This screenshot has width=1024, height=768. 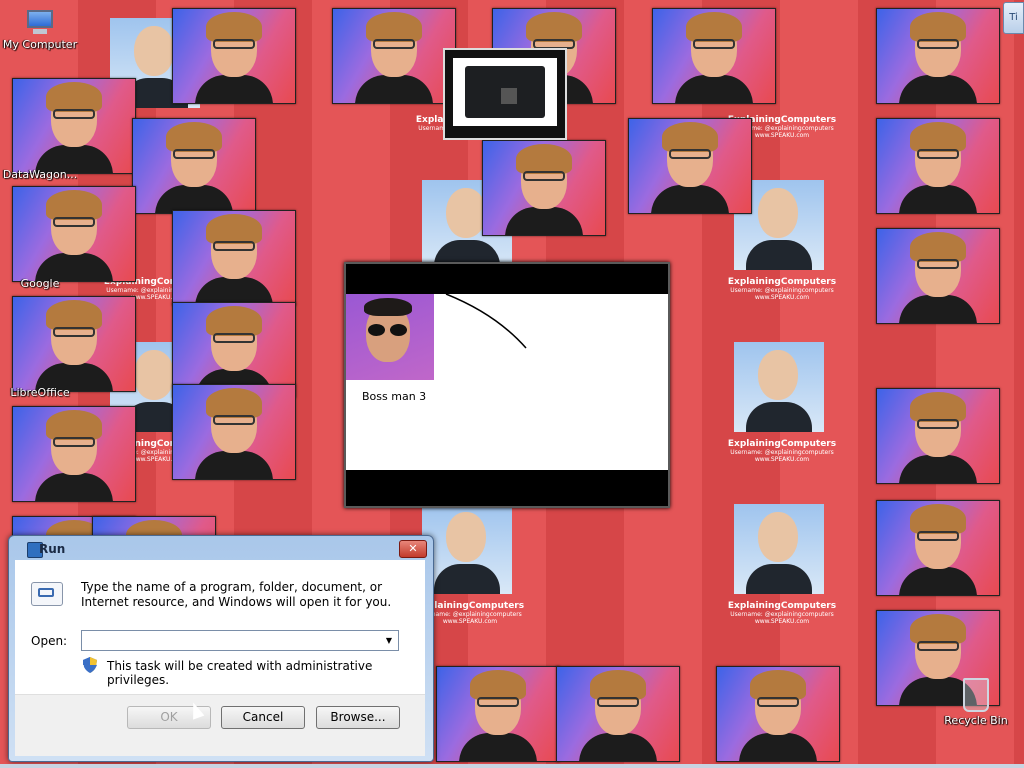 I want to click on recycle-bin-icon, so click(x=976, y=695).